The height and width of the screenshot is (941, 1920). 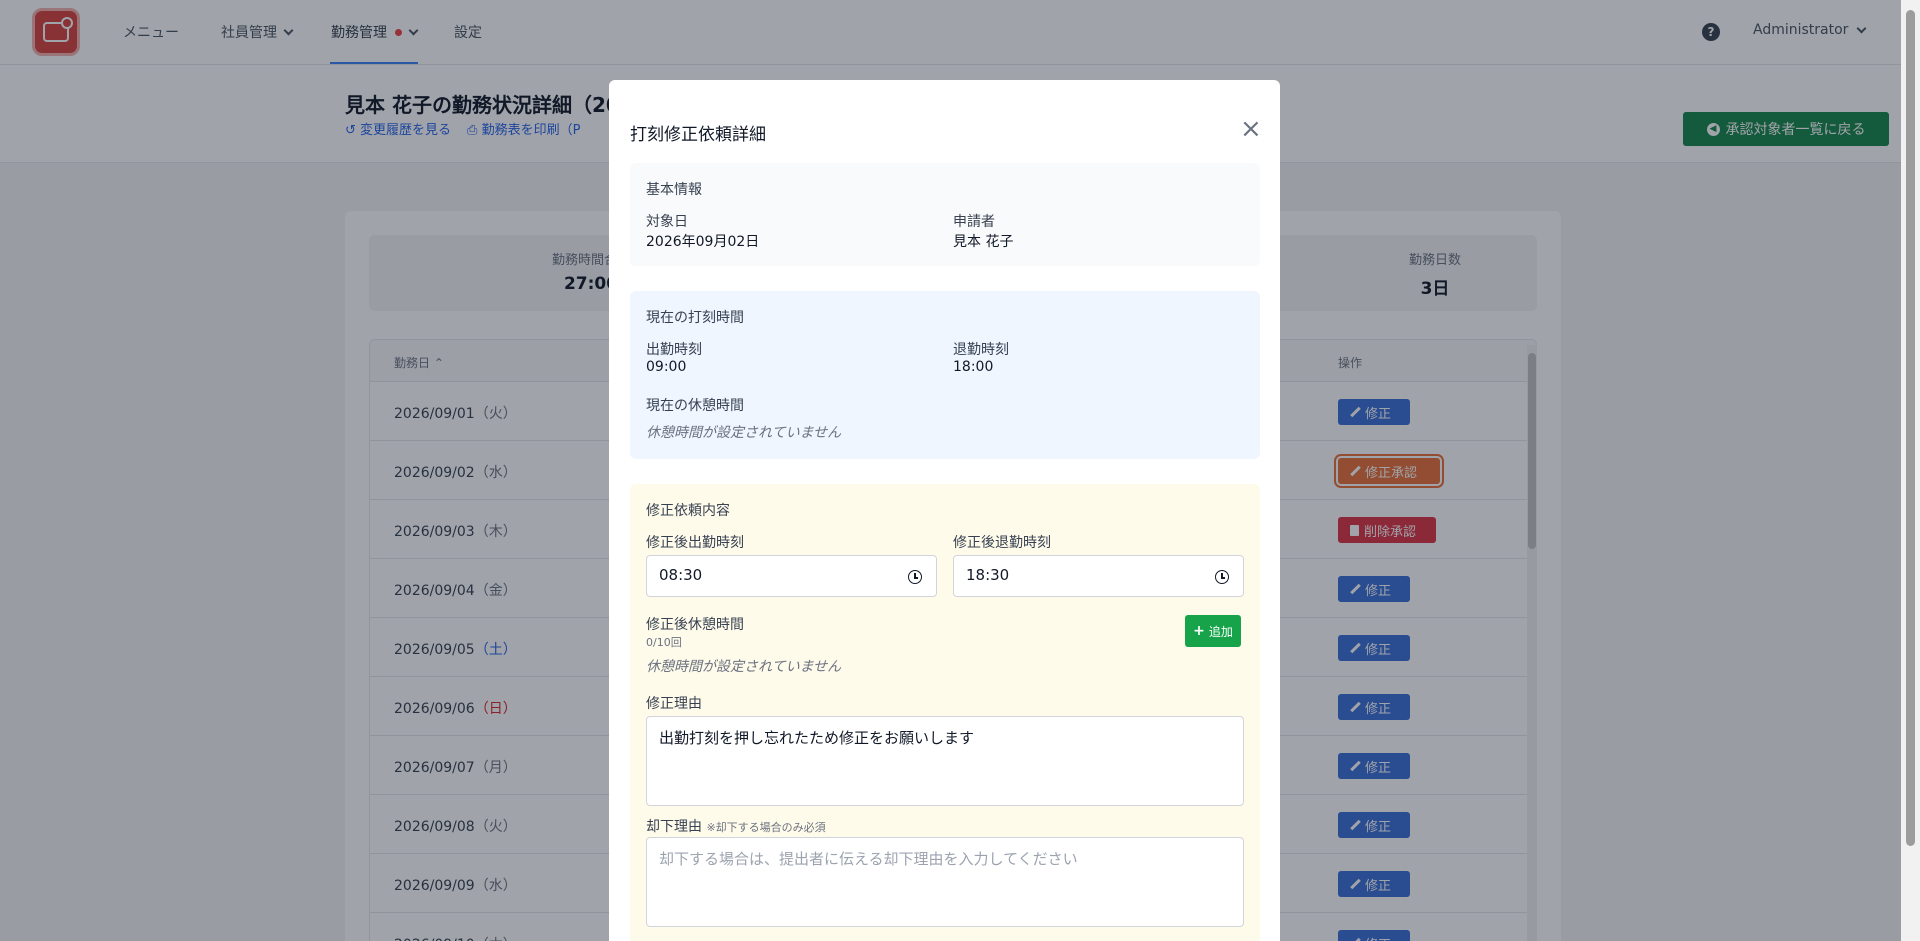 I want to click on new-clock-in-input: 08:30, so click(x=791, y=576).